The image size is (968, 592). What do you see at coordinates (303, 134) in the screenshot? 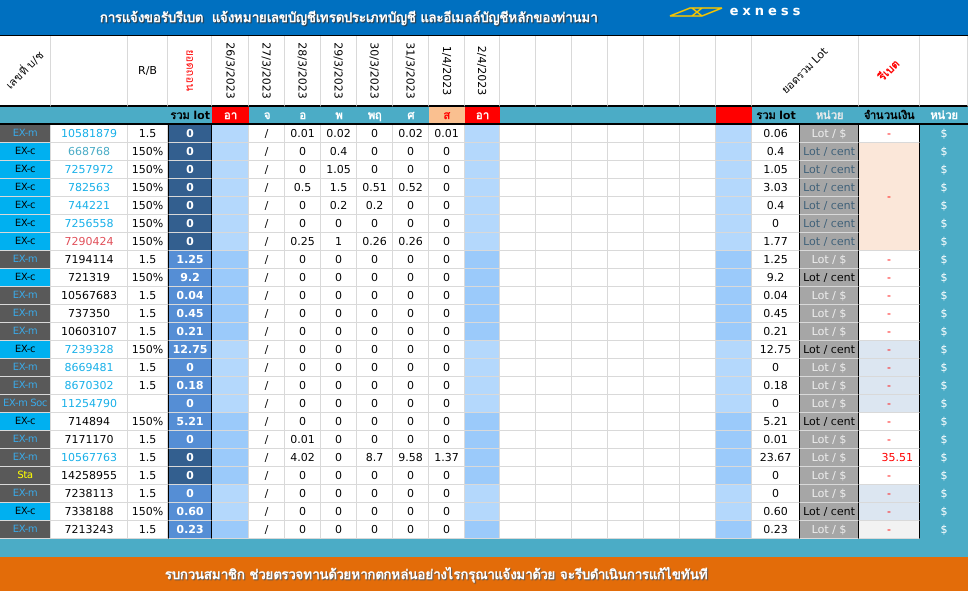
I see `table-cell: 0.01` at bounding box center [303, 134].